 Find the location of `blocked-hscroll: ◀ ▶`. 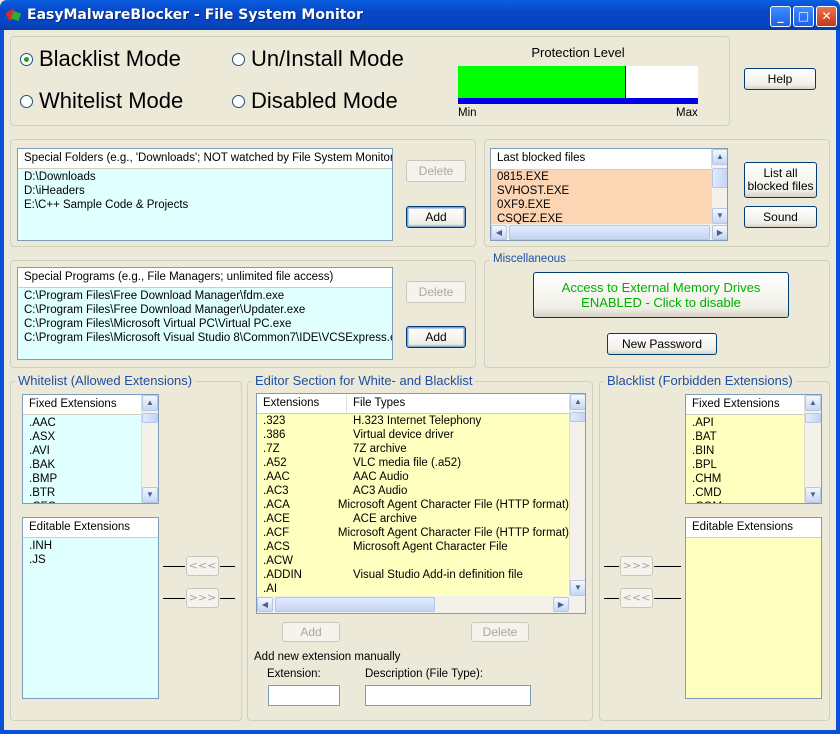

blocked-hscroll: ◀ ▶ is located at coordinates (609, 232).